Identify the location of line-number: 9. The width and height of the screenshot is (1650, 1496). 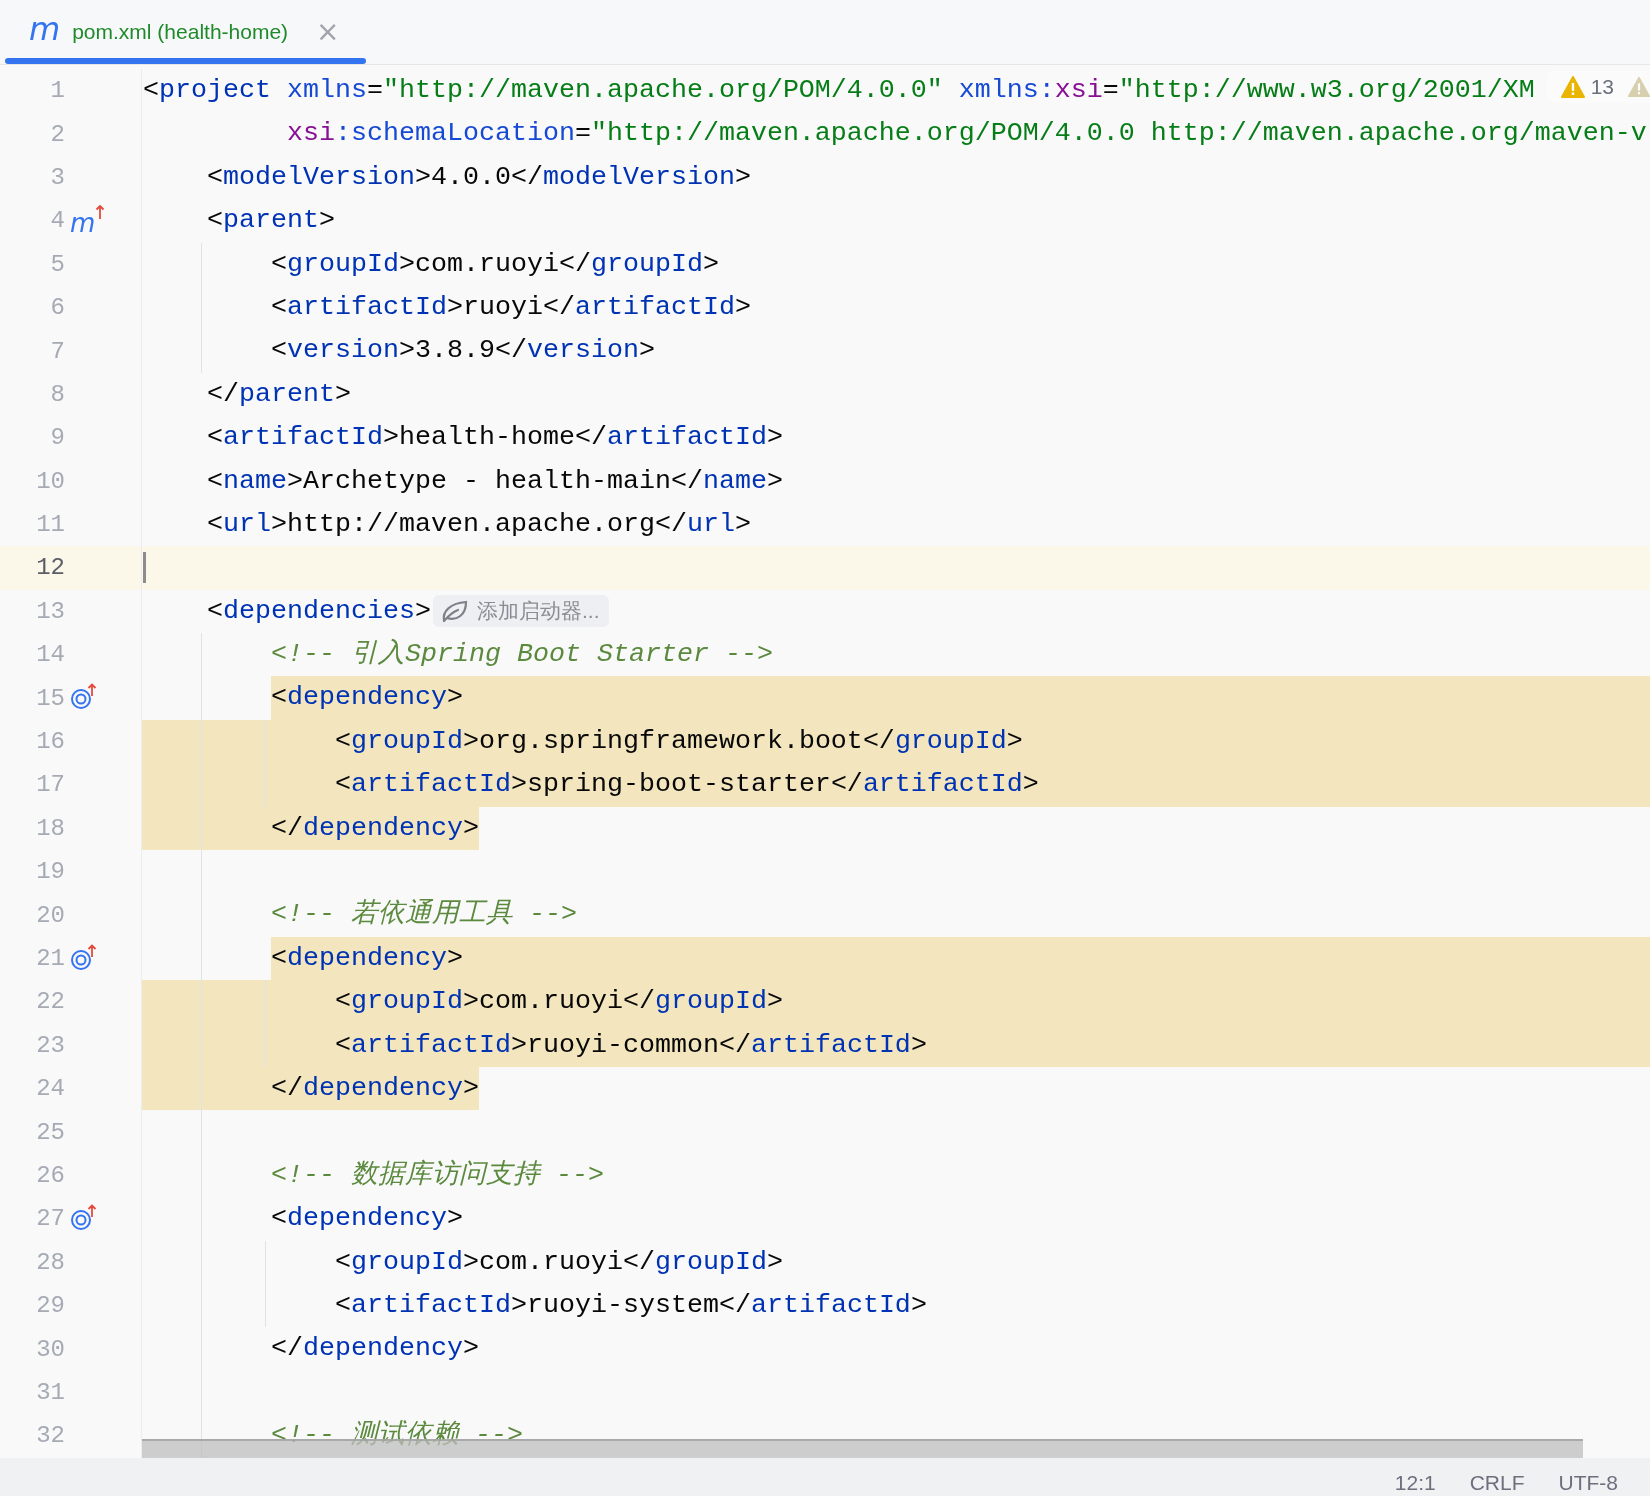
(57, 438).